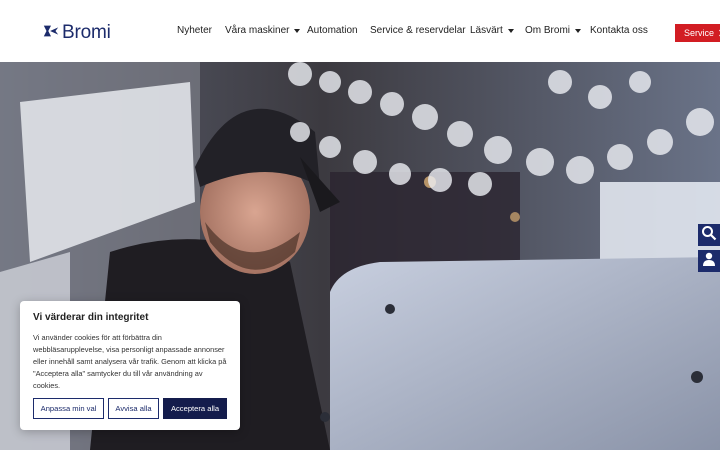 This screenshot has height=450, width=720. I want to click on nav-item-automation: Automation, so click(332, 30).